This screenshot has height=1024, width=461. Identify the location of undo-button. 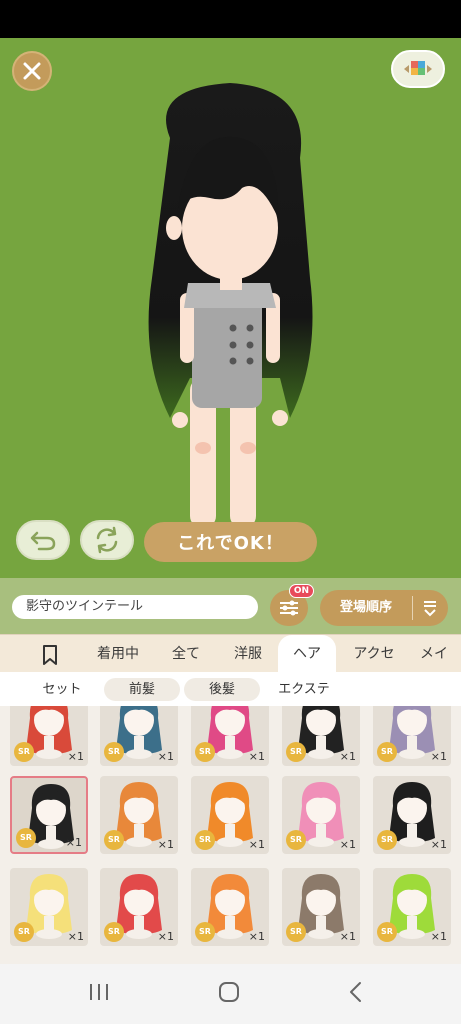
(43, 540).